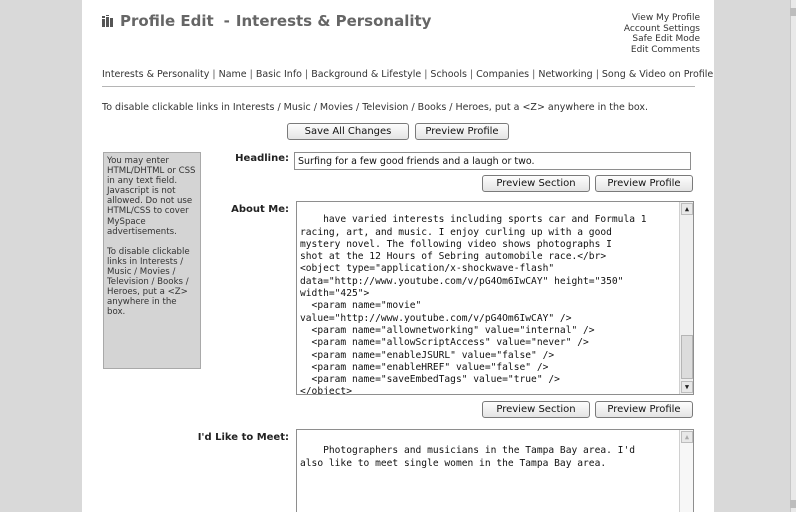 This screenshot has height=512, width=796. What do you see at coordinates (462, 131) in the screenshot?
I see `preview-profile-button-top: Preview Profile` at bounding box center [462, 131].